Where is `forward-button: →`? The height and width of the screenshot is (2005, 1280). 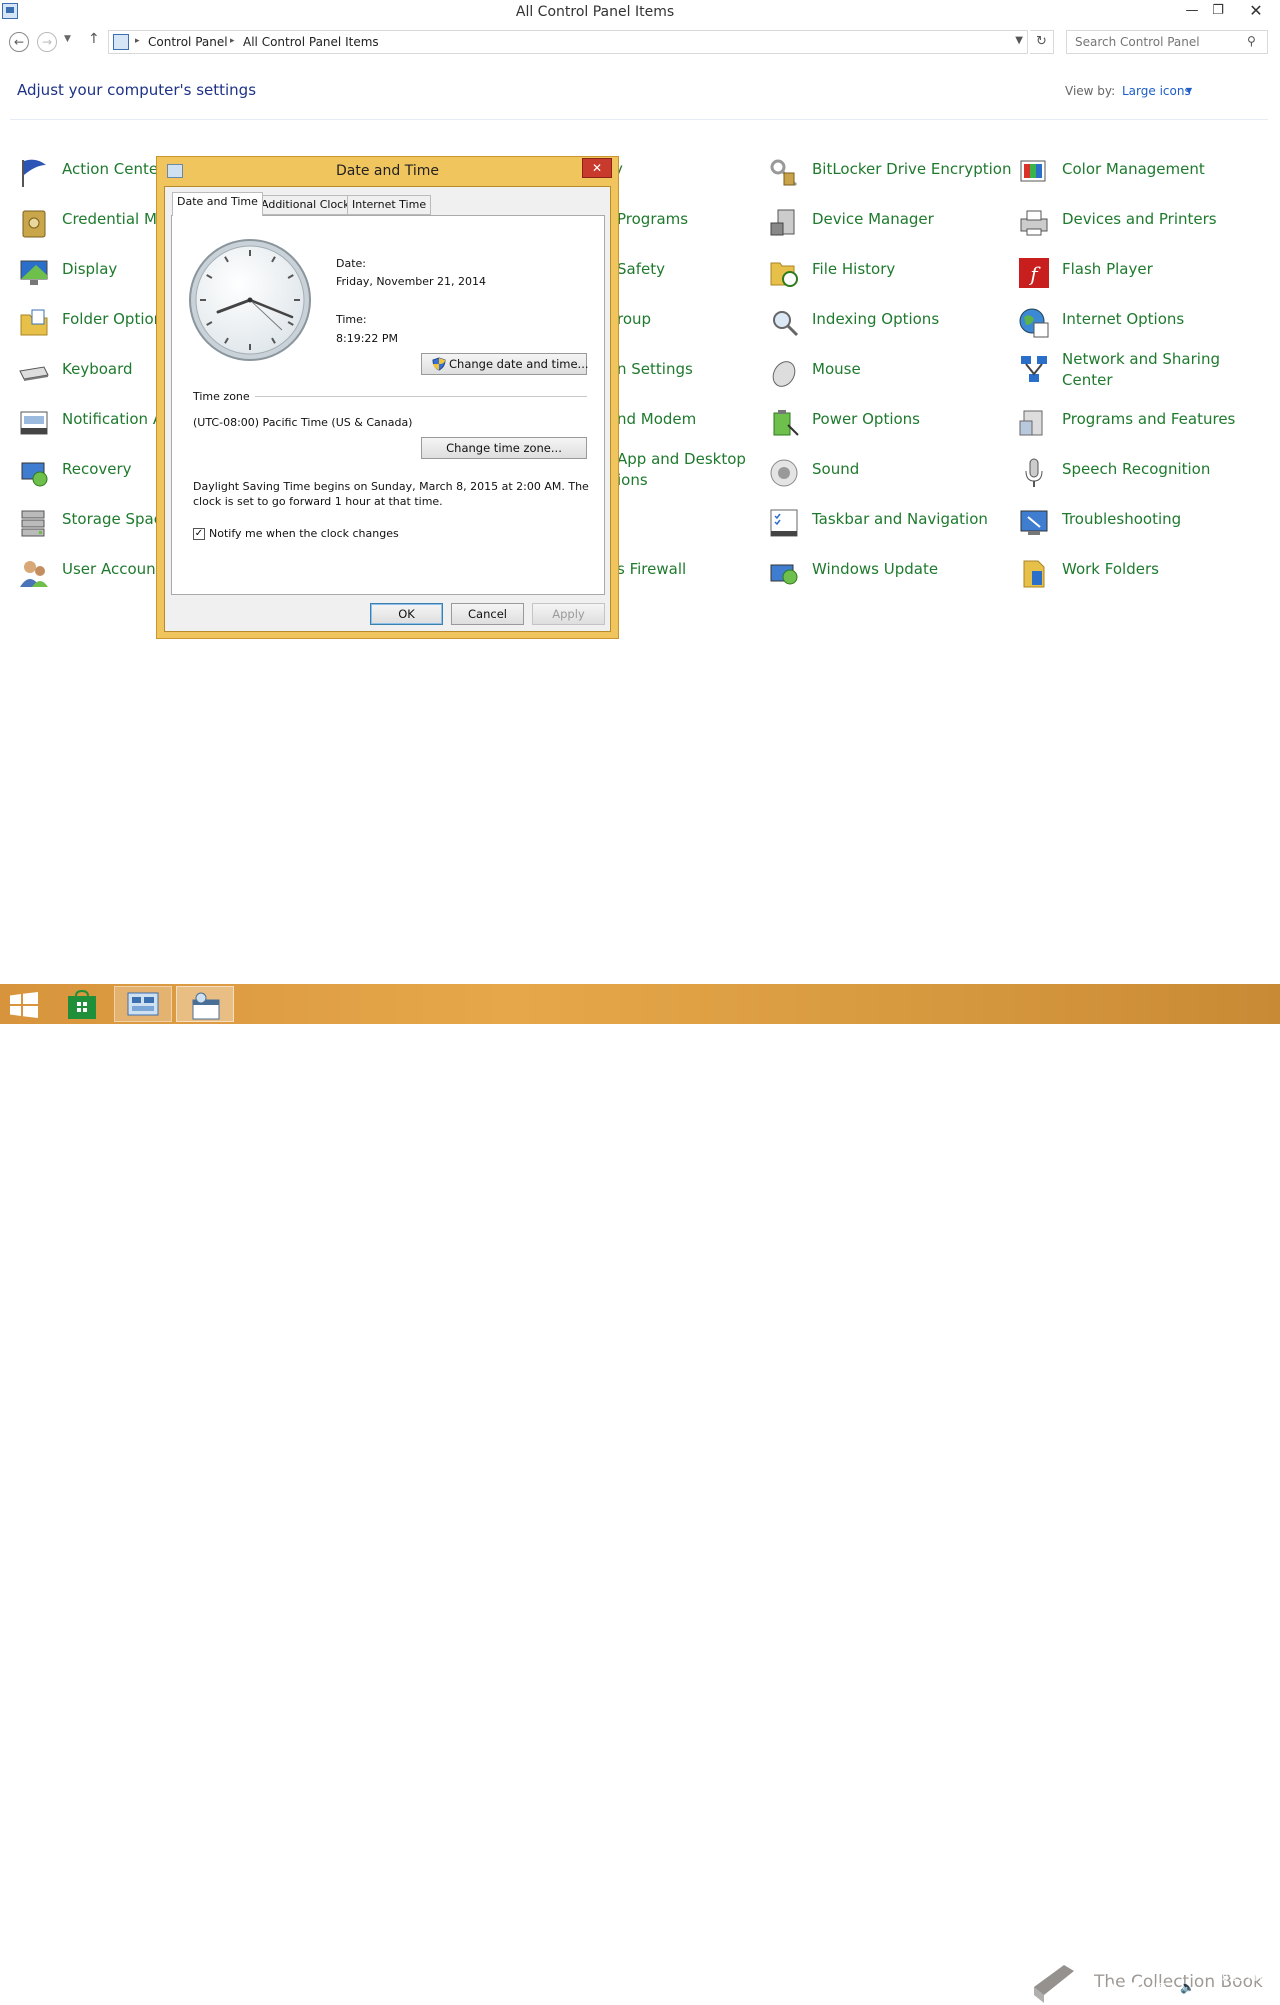
forward-button: → is located at coordinates (47, 42).